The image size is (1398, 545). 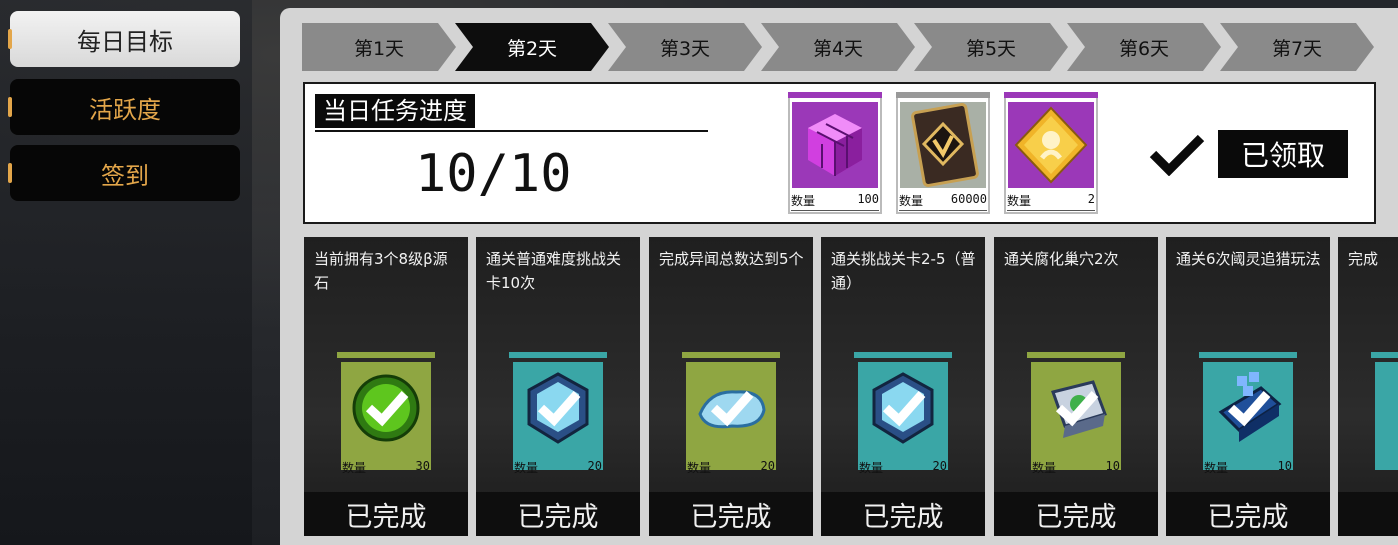 I want to click on progress-value: 10/10, so click(x=493, y=174).